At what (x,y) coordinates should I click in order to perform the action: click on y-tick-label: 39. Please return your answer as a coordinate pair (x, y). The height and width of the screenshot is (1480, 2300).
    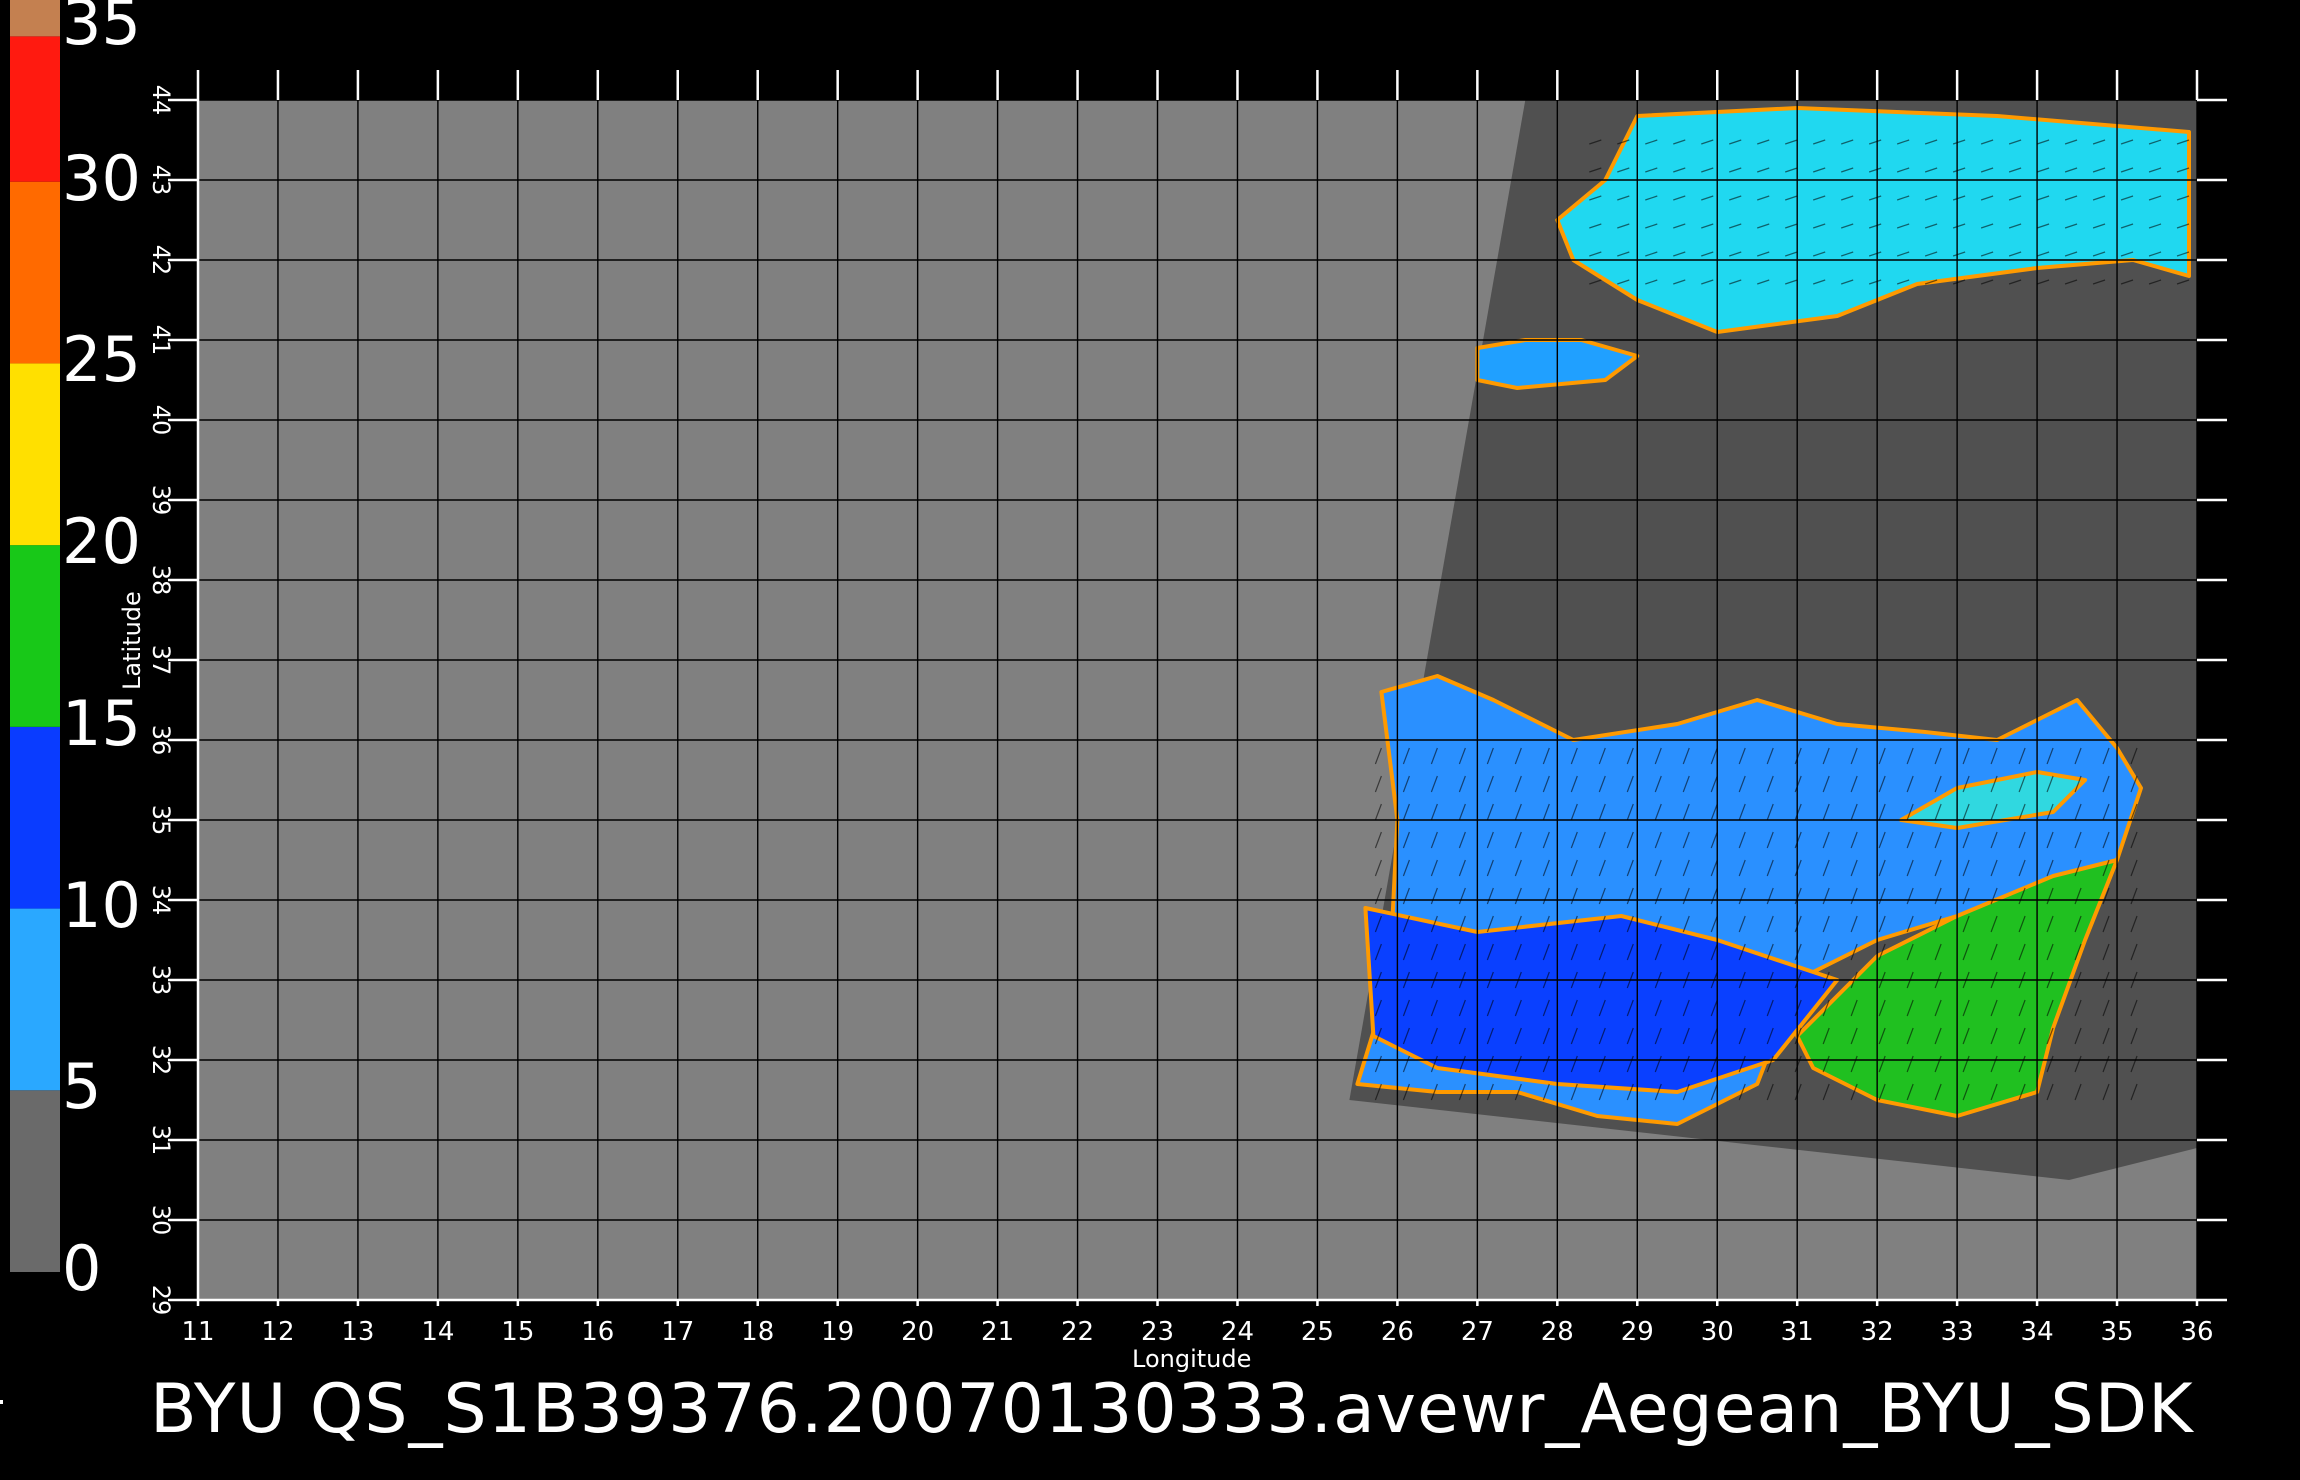
    Looking at the image, I should click on (161, 500).